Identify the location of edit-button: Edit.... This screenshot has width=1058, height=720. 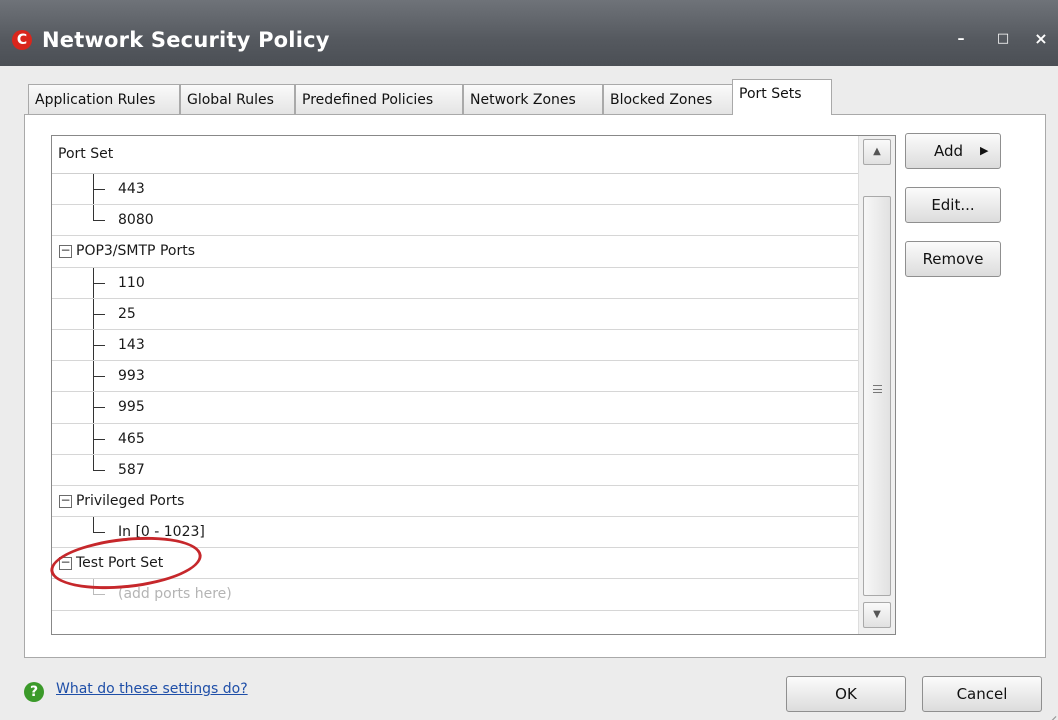
(953, 205).